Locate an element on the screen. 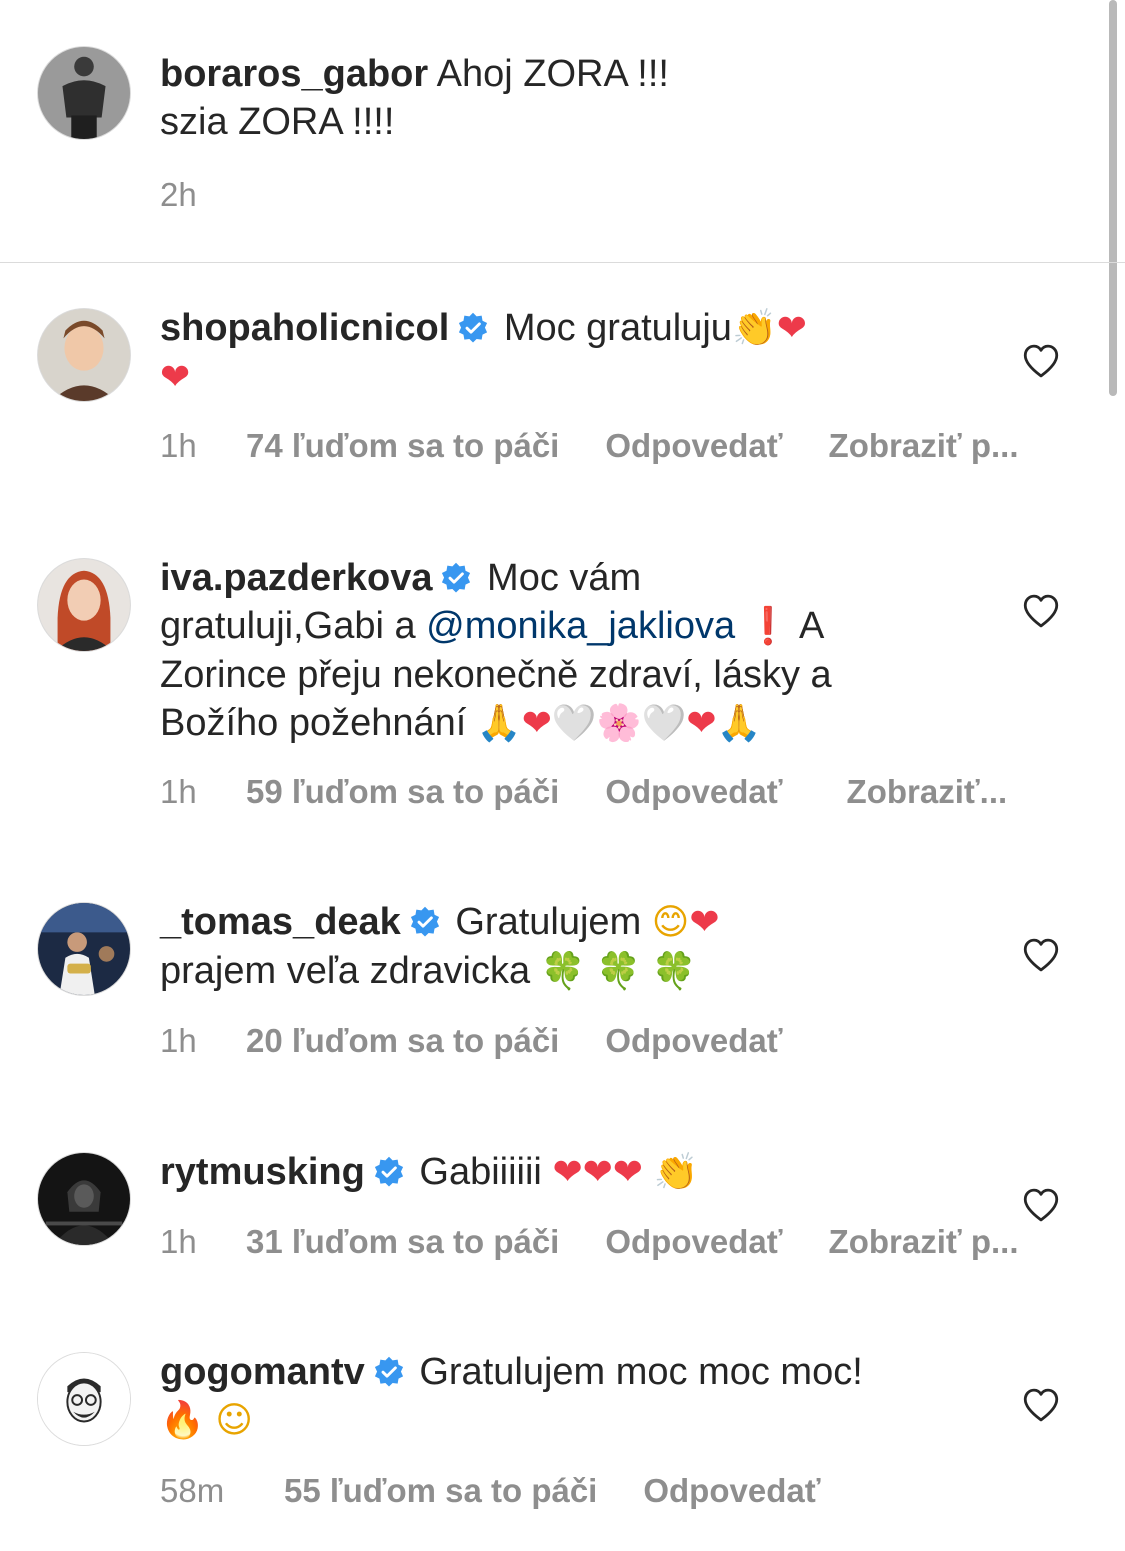 The image size is (1125, 1551). comment-body: Gratulujem moc moc moc! is located at coordinates (641, 1372).